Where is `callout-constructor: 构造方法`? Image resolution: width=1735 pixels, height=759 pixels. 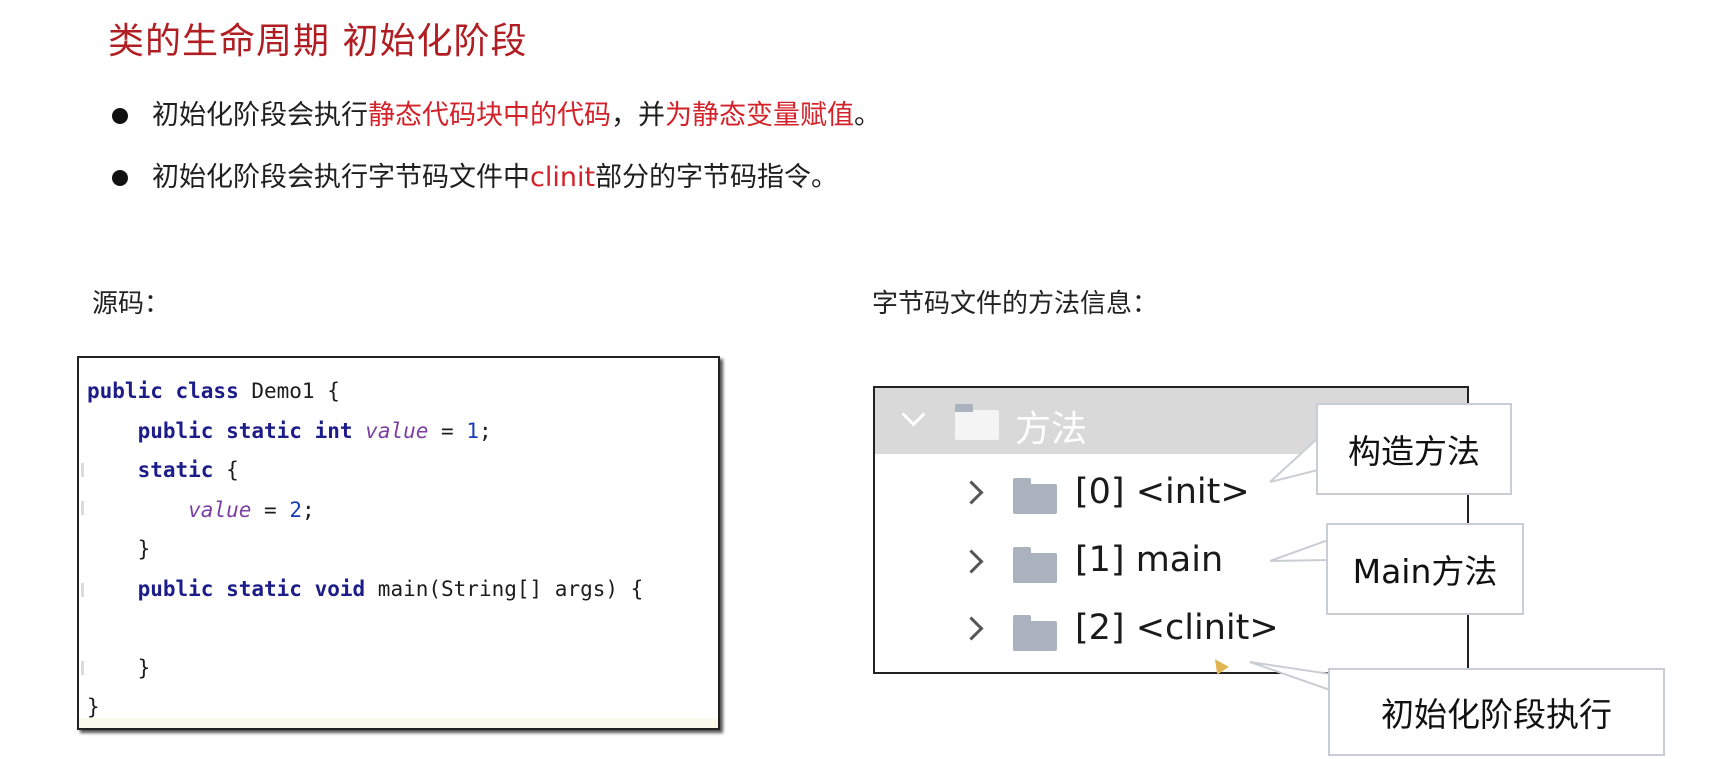 callout-constructor: 构造方法 is located at coordinates (1414, 449).